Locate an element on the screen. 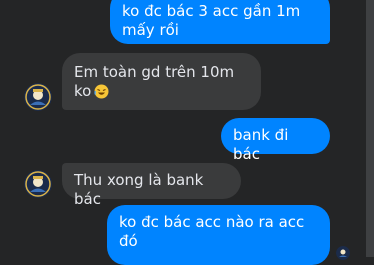 The image size is (374, 265). scrollbar is located at coordinates (370, 128).